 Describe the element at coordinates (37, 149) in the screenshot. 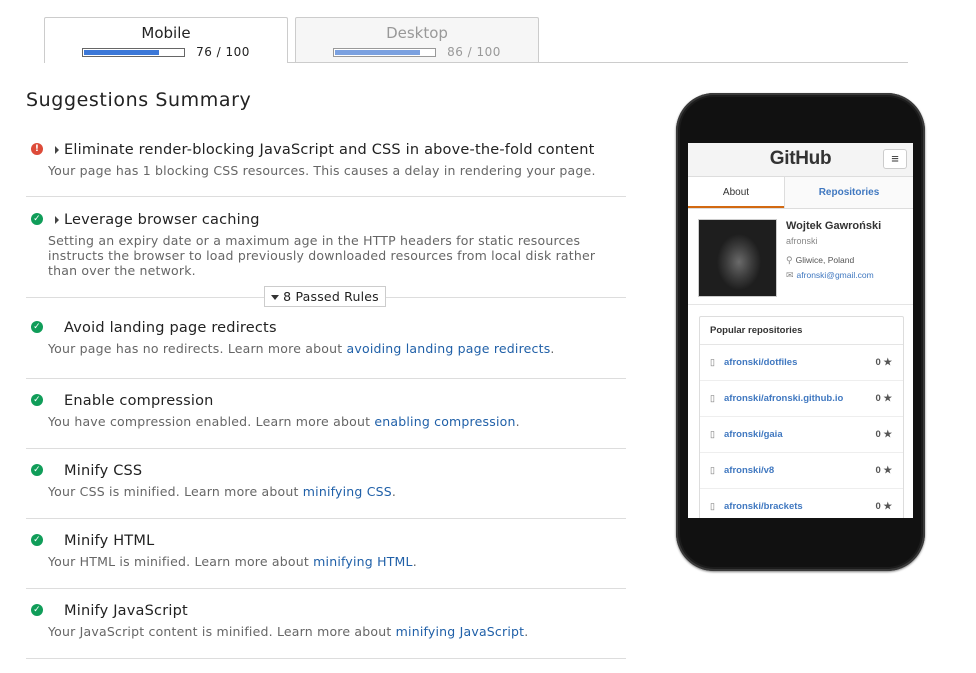

I see `error-icon: !` at that location.